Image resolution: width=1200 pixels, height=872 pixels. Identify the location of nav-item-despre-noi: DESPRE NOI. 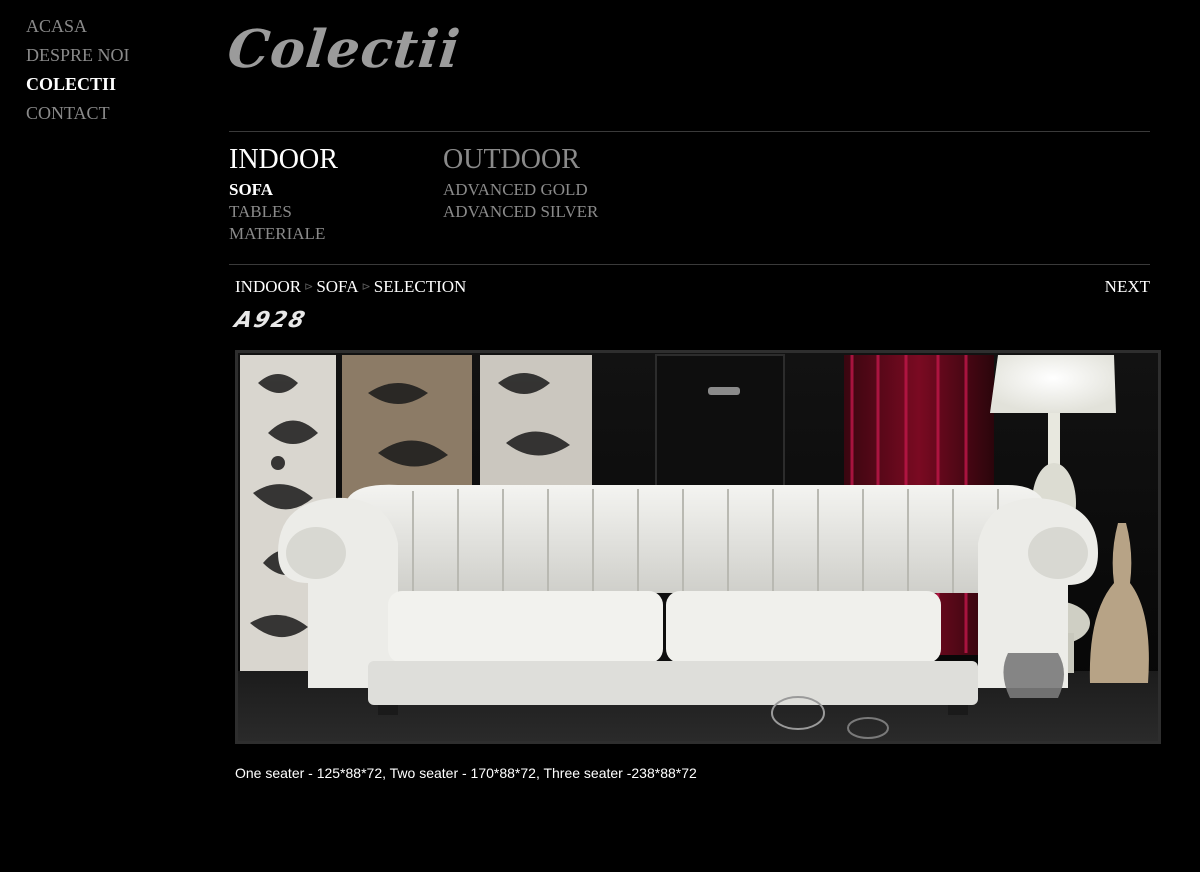
(78, 55).